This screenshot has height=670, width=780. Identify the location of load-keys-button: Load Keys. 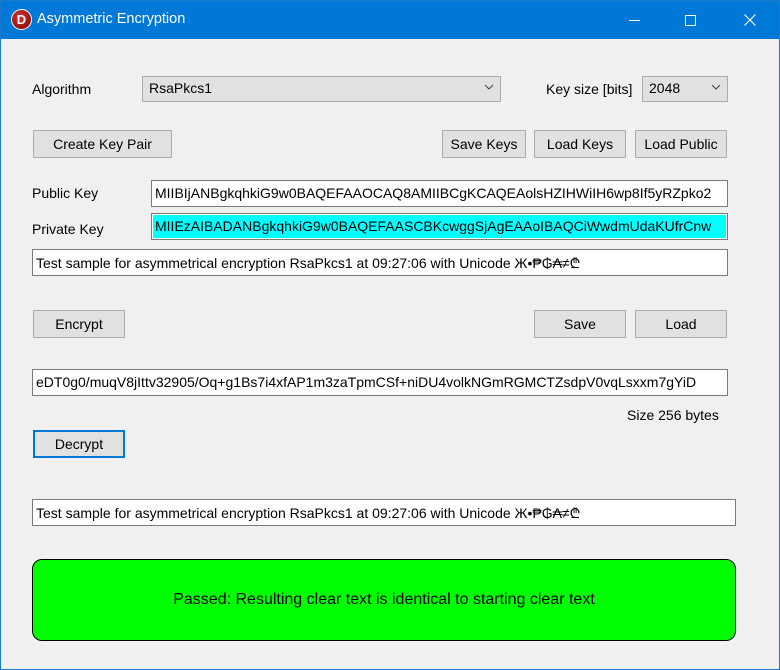
(580, 144).